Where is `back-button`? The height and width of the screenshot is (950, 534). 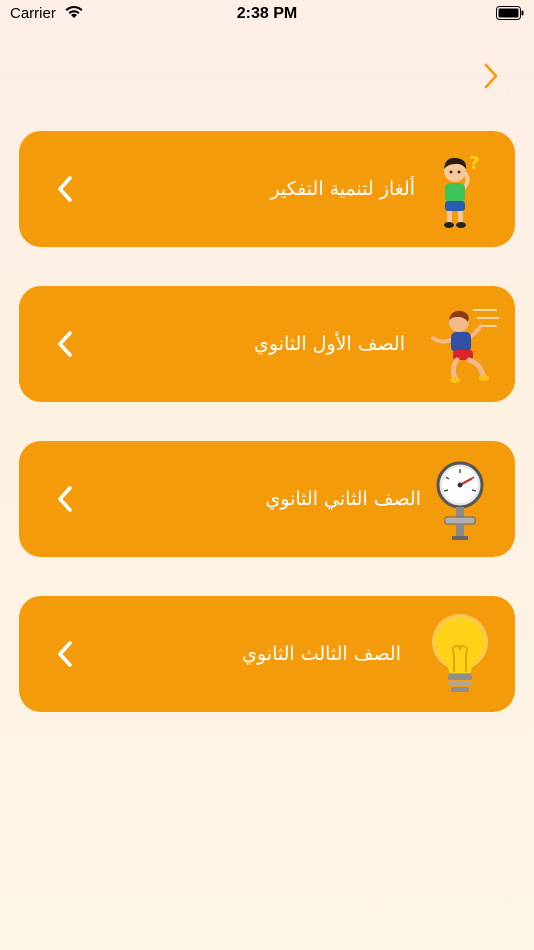
back-button is located at coordinates (491, 76).